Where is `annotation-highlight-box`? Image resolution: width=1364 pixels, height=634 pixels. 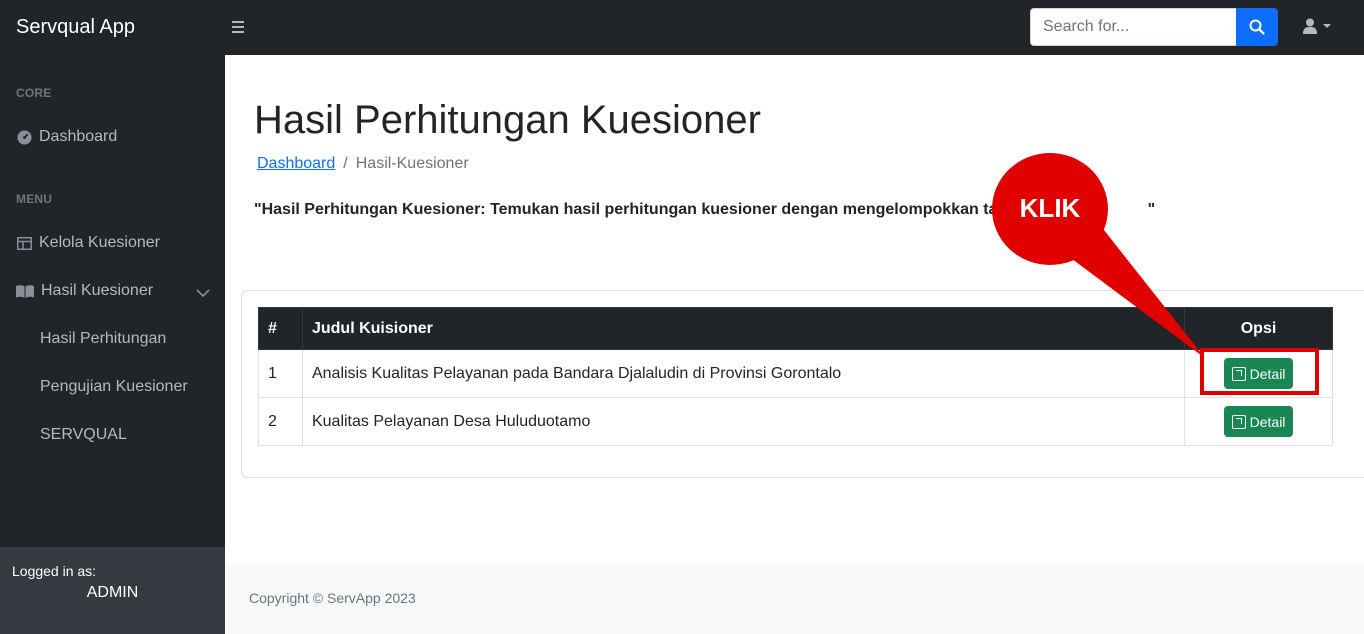 annotation-highlight-box is located at coordinates (1259, 371).